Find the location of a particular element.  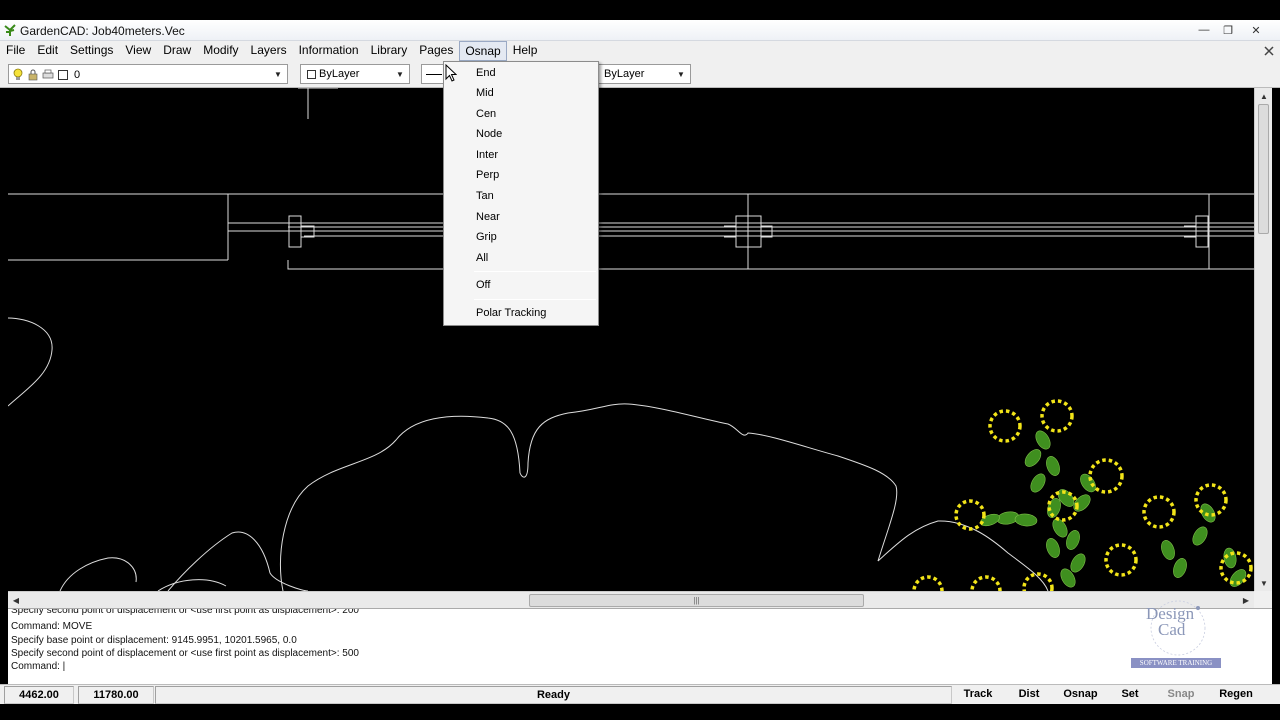

scroll-left-icon: ◀ is located at coordinates (16, 600).